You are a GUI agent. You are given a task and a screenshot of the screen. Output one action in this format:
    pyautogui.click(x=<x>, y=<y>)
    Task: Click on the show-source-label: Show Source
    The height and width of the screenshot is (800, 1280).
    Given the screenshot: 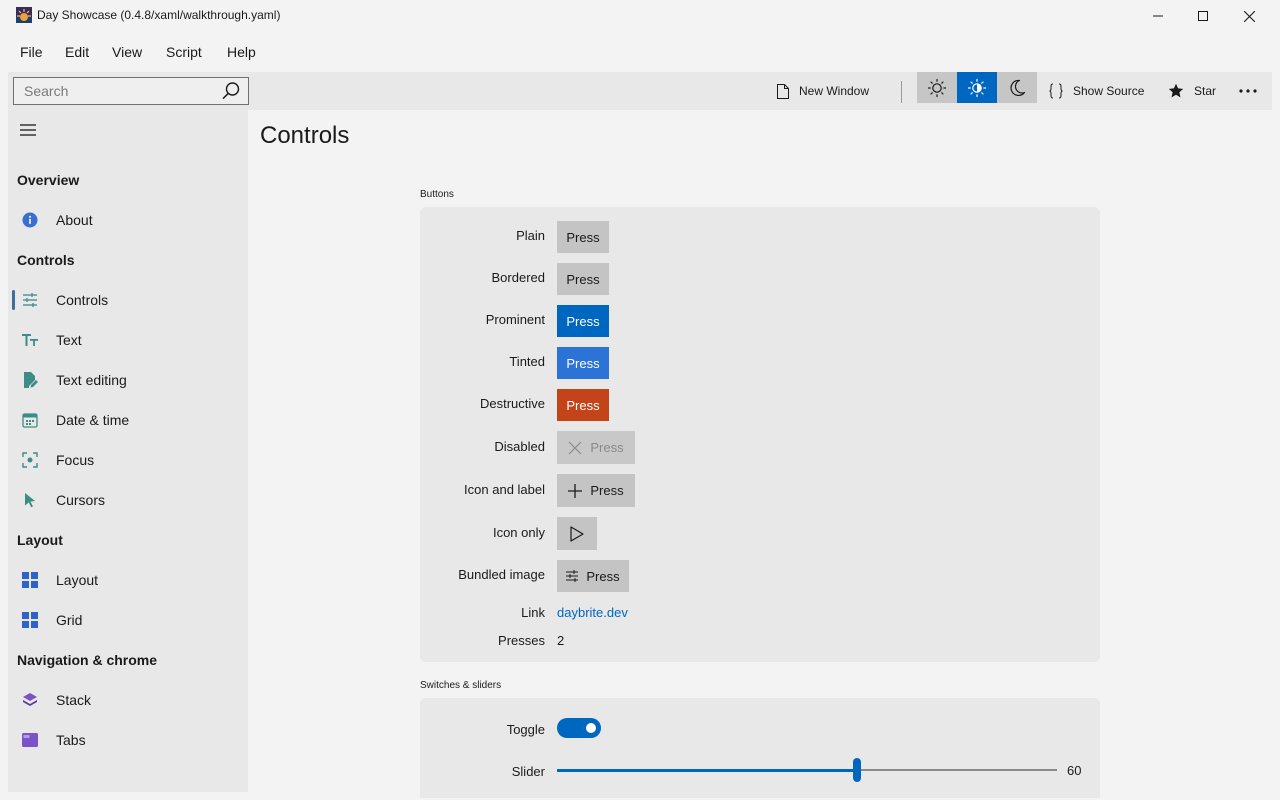 What is the action you would take?
    pyautogui.click(x=1109, y=91)
    